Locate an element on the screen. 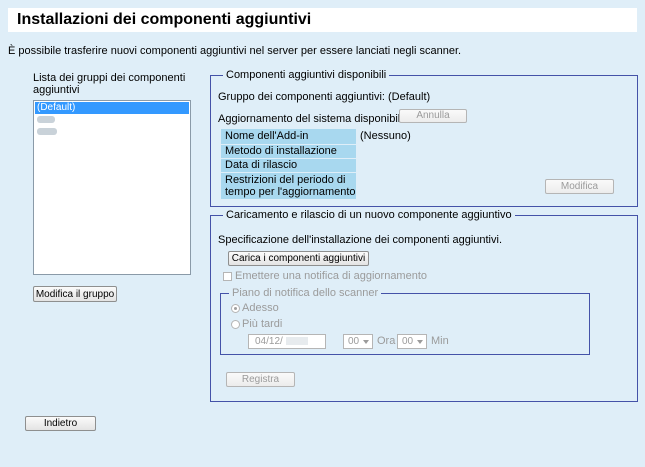  notify-later-radio is located at coordinates (235, 324).